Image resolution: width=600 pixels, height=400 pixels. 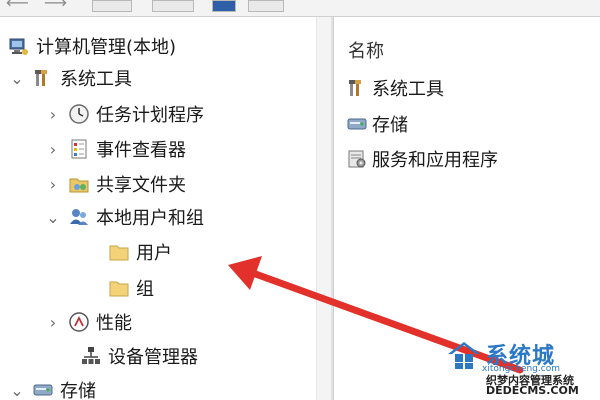 What do you see at coordinates (141, 185) in the screenshot?
I see `tree-item-label: 共享文件夹` at bounding box center [141, 185].